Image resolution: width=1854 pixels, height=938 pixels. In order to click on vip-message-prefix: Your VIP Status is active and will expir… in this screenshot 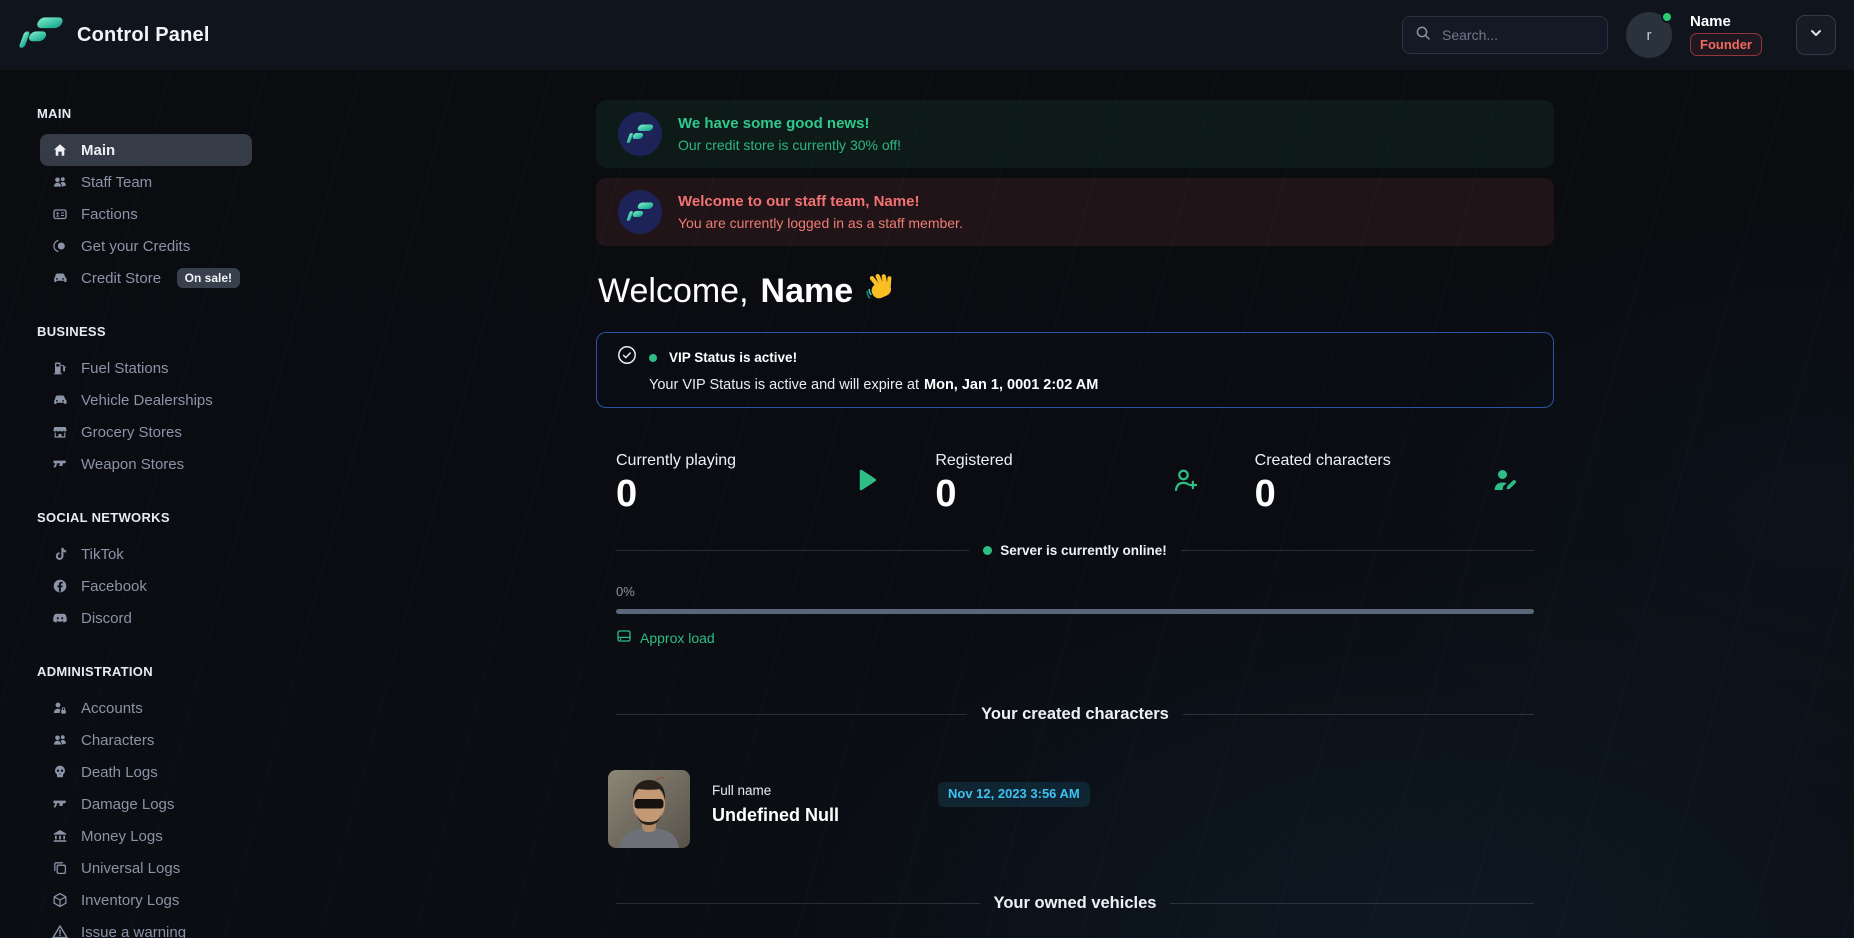, I will do `click(784, 385)`.